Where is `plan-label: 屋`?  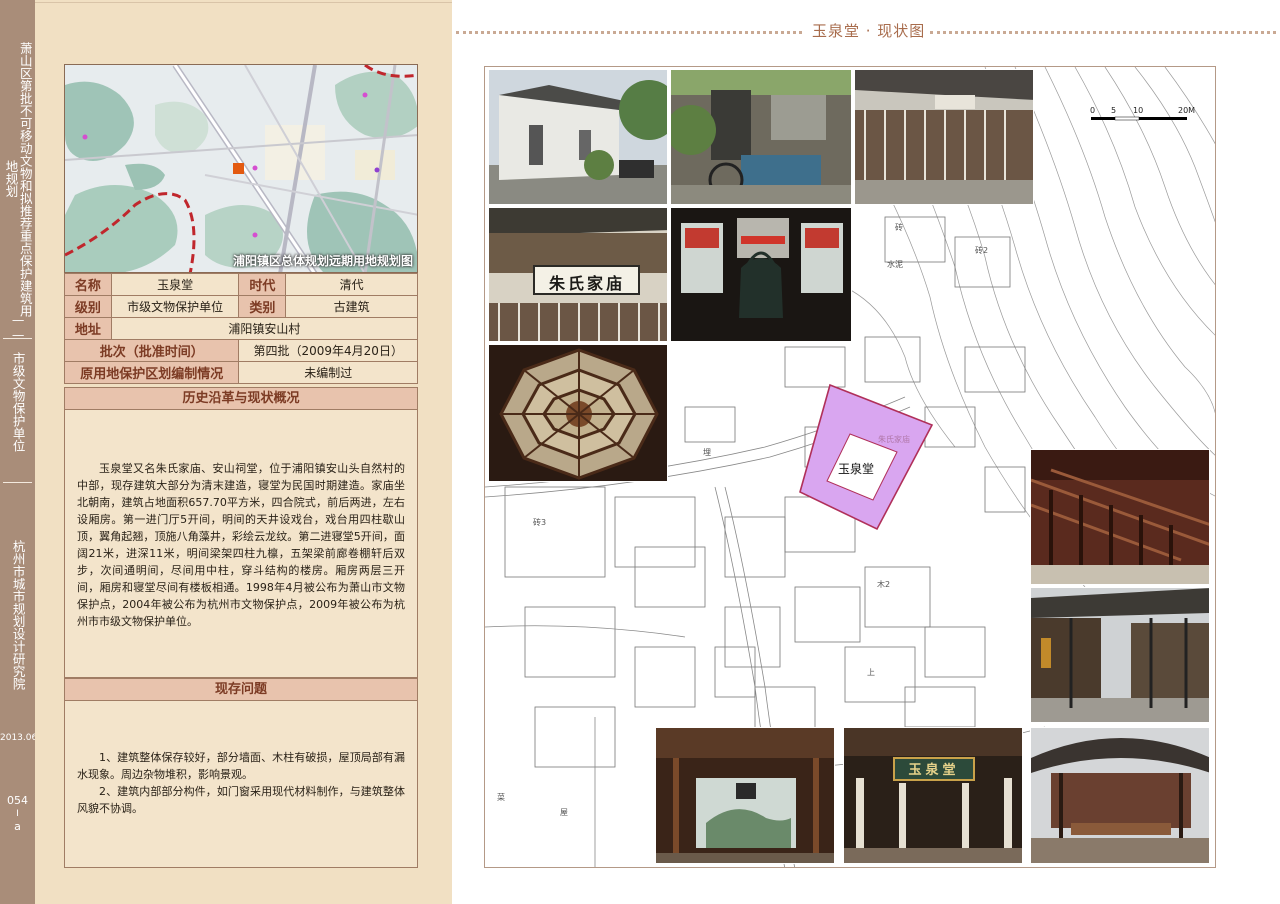 plan-label: 屋 is located at coordinates (564, 812).